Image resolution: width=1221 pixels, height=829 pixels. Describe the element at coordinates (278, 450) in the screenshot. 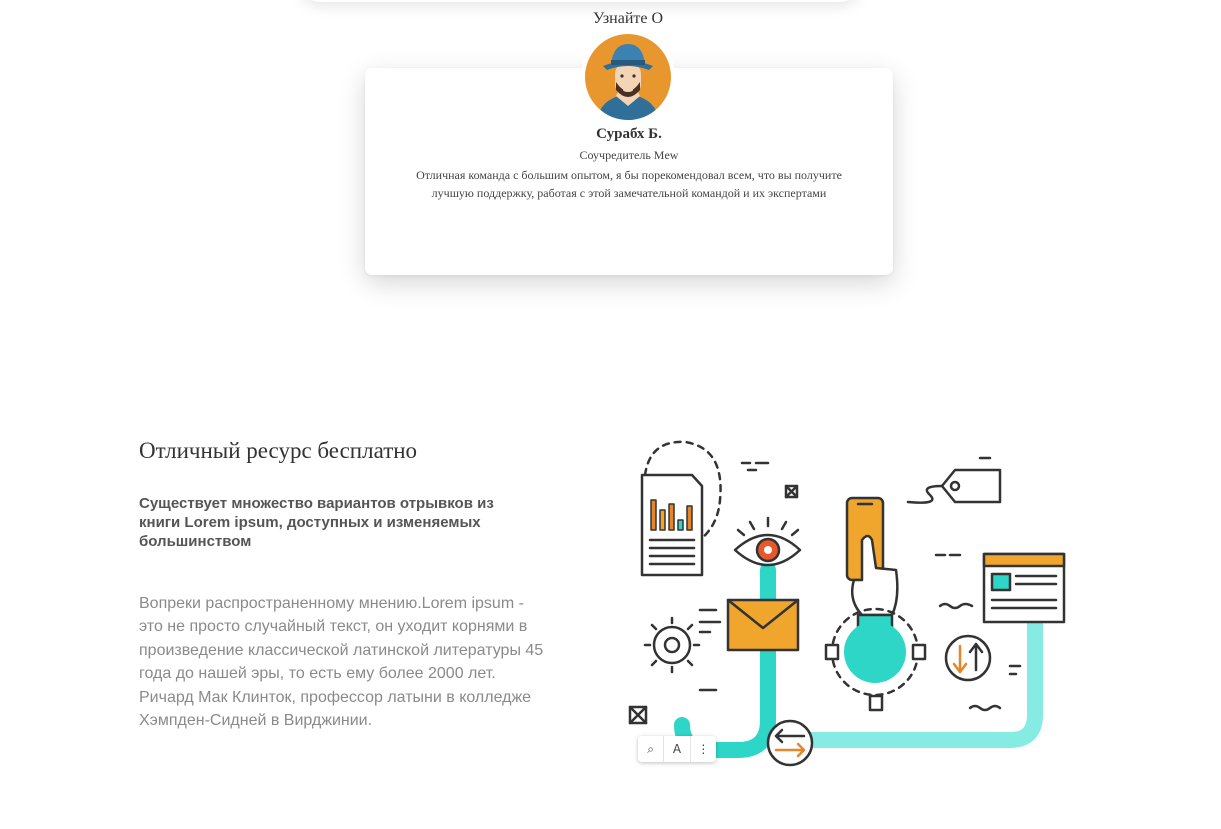

I see `feature-title: Отличный ресурс бесплатно` at that location.